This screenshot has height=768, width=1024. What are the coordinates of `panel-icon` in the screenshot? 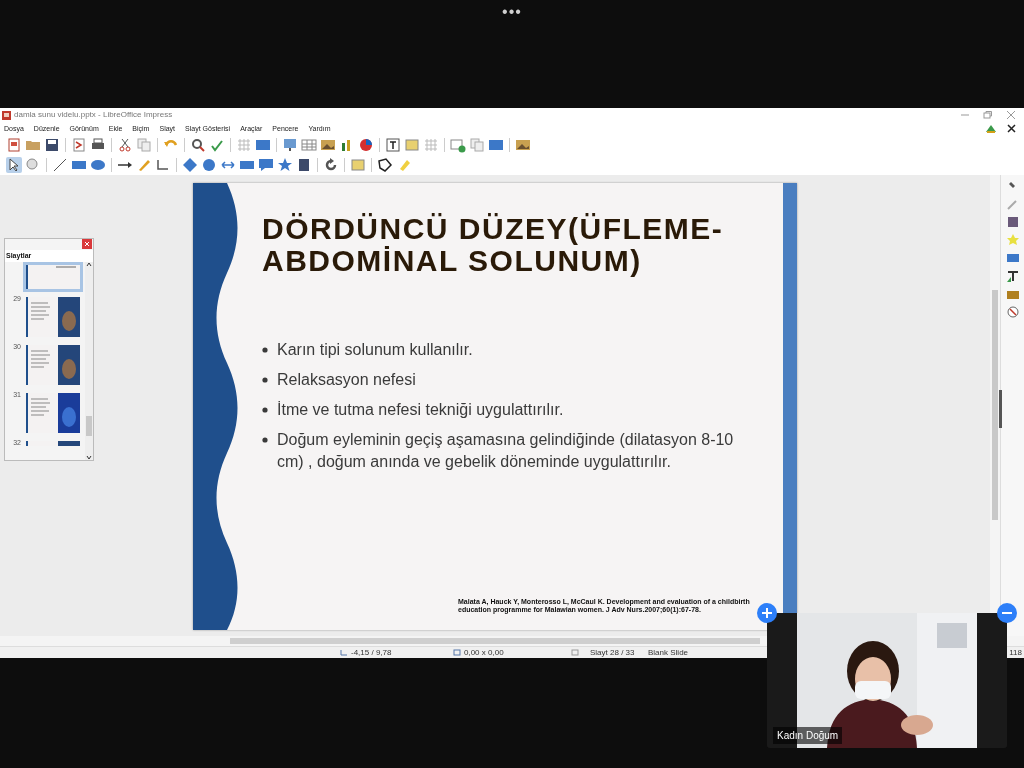 It's located at (1012, 258).